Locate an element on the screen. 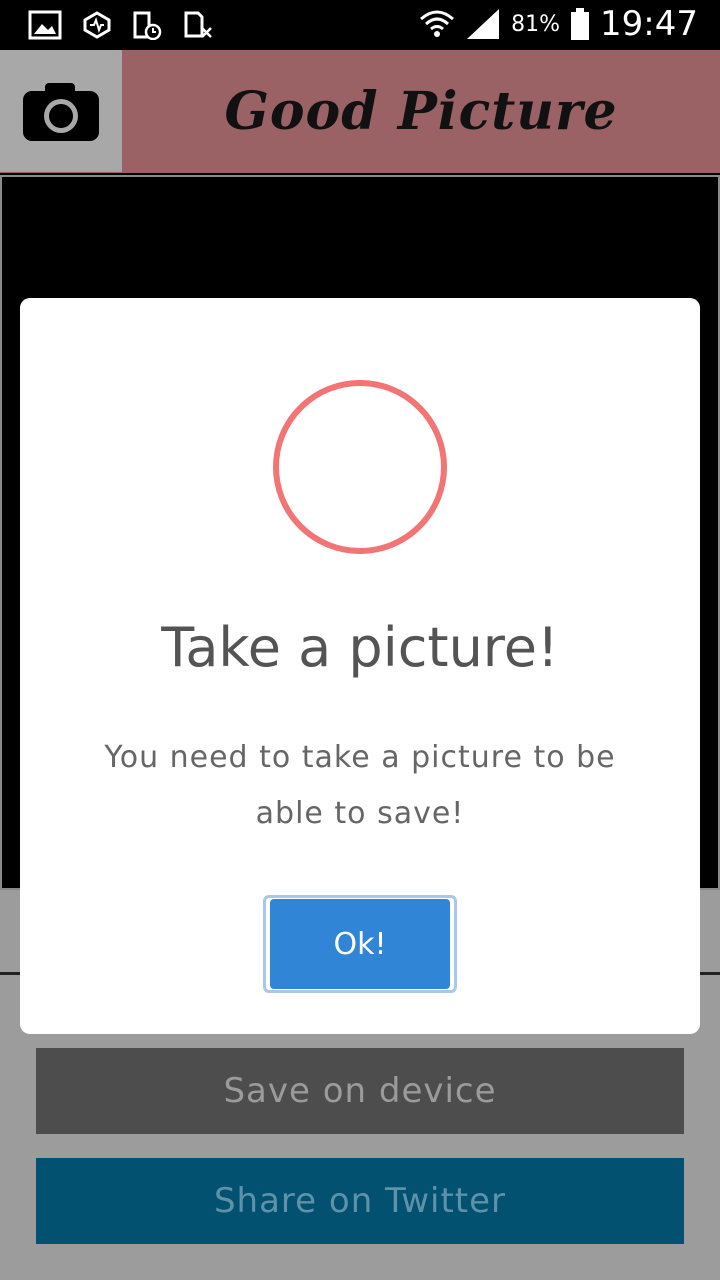  phone-clock-icon is located at coordinates (147, 25).